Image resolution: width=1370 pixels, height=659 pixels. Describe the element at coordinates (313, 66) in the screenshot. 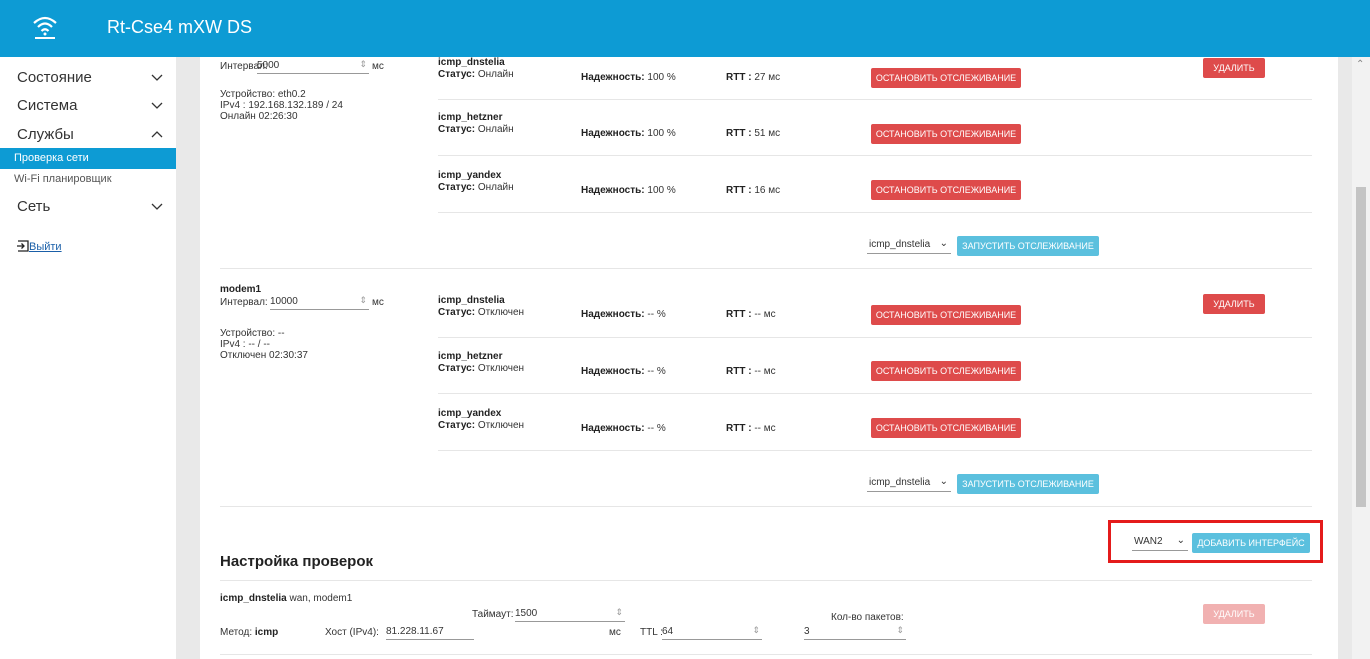

I see `interval-input: 5000 ⇕` at that location.